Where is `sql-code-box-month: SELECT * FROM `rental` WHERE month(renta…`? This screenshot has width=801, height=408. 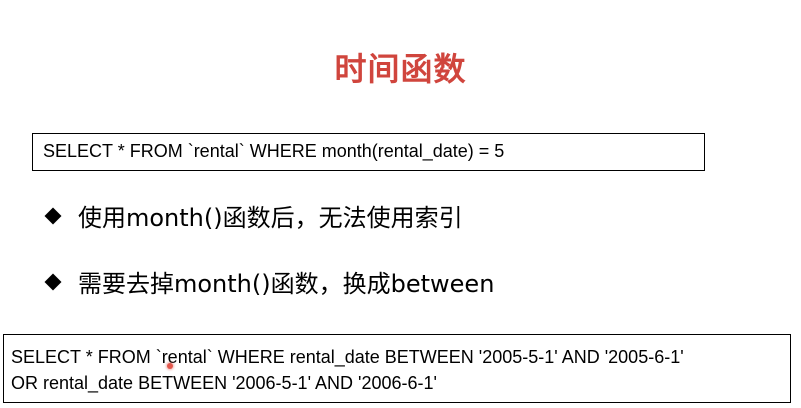 sql-code-box-month: SELECT * FROM `rental` WHERE month(renta… is located at coordinates (368, 152).